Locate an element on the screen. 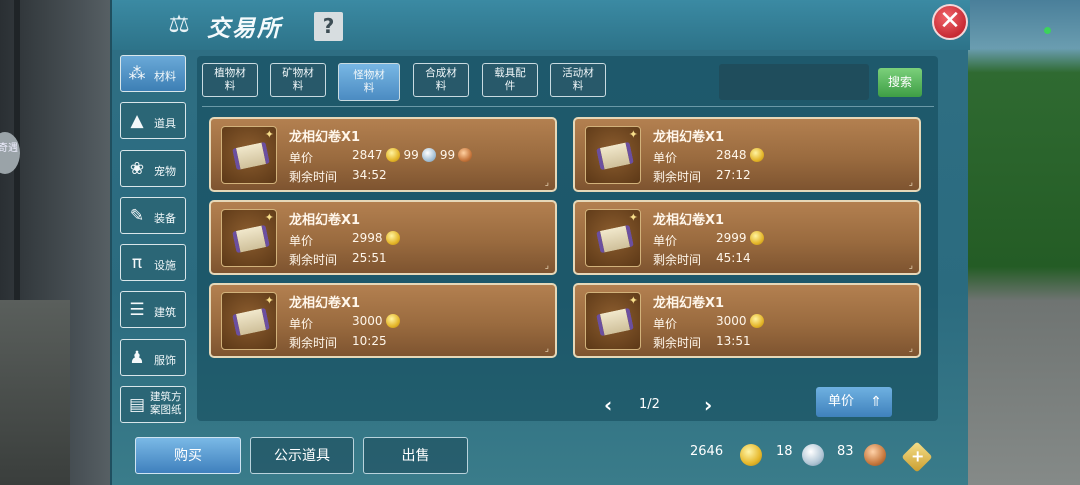  category-facilities: π 设施 is located at coordinates (153, 263).